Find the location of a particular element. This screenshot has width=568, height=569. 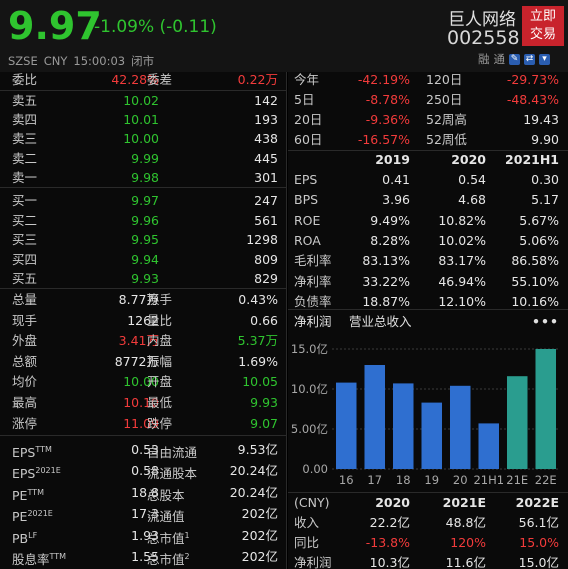

valuation-row: 股息率TTM 1.55 总市值2 202亿 is located at coordinates (143, 556).